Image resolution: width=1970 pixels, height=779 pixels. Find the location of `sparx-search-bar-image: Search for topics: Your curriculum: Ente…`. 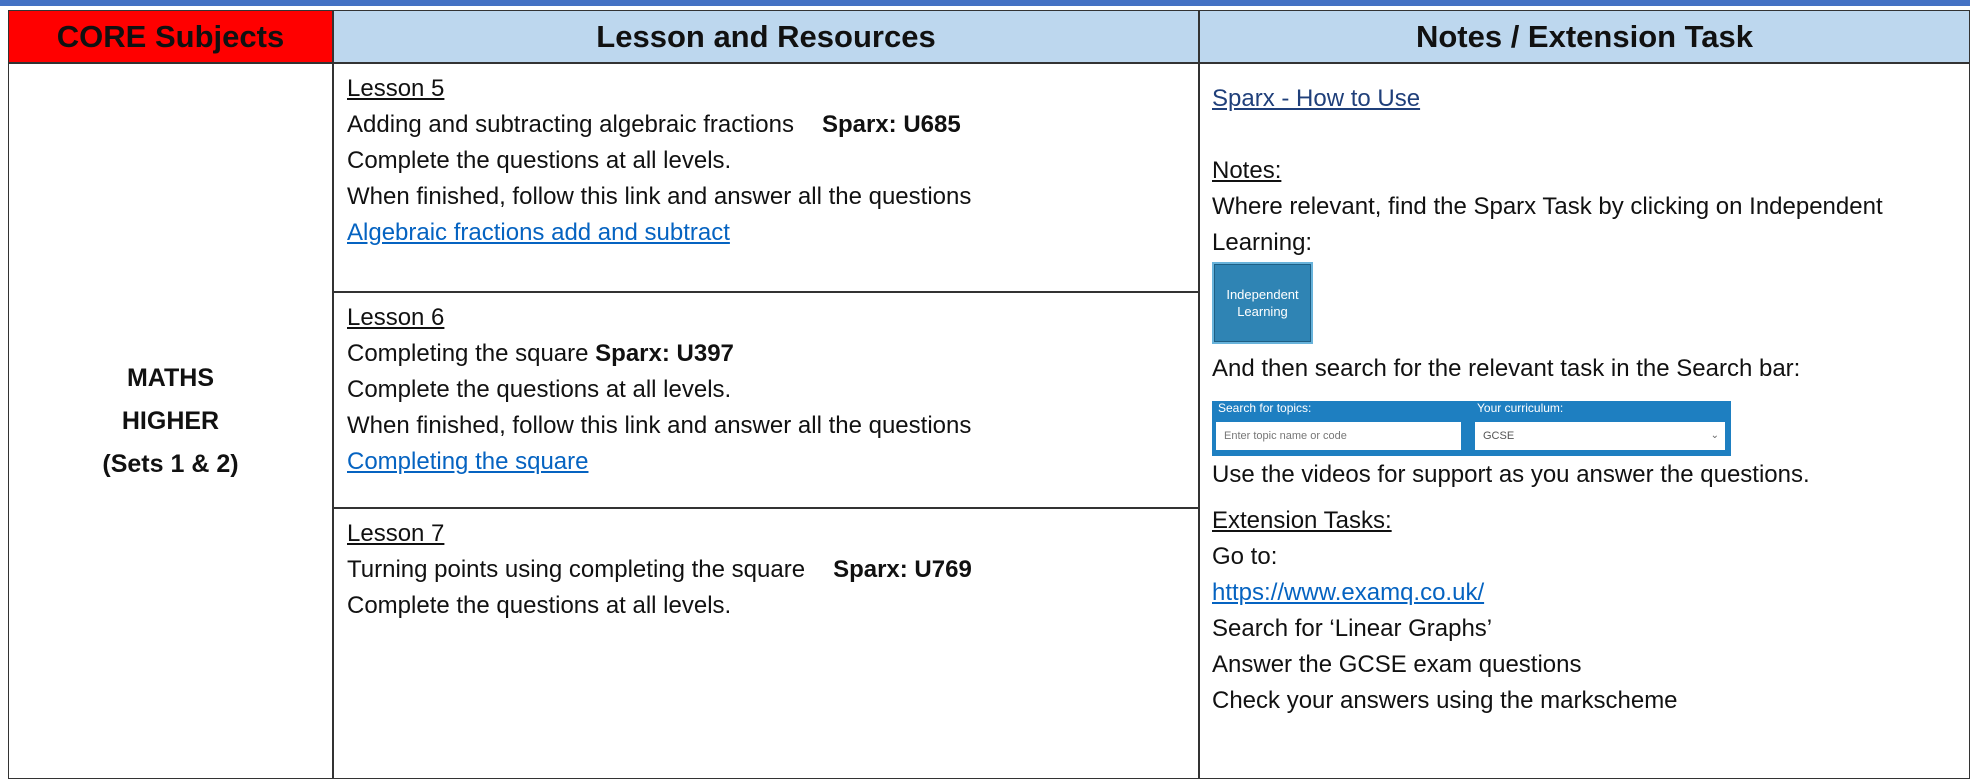

sparx-search-bar-image: Search for topics: Your curriculum: Ente… is located at coordinates (1471, 428).